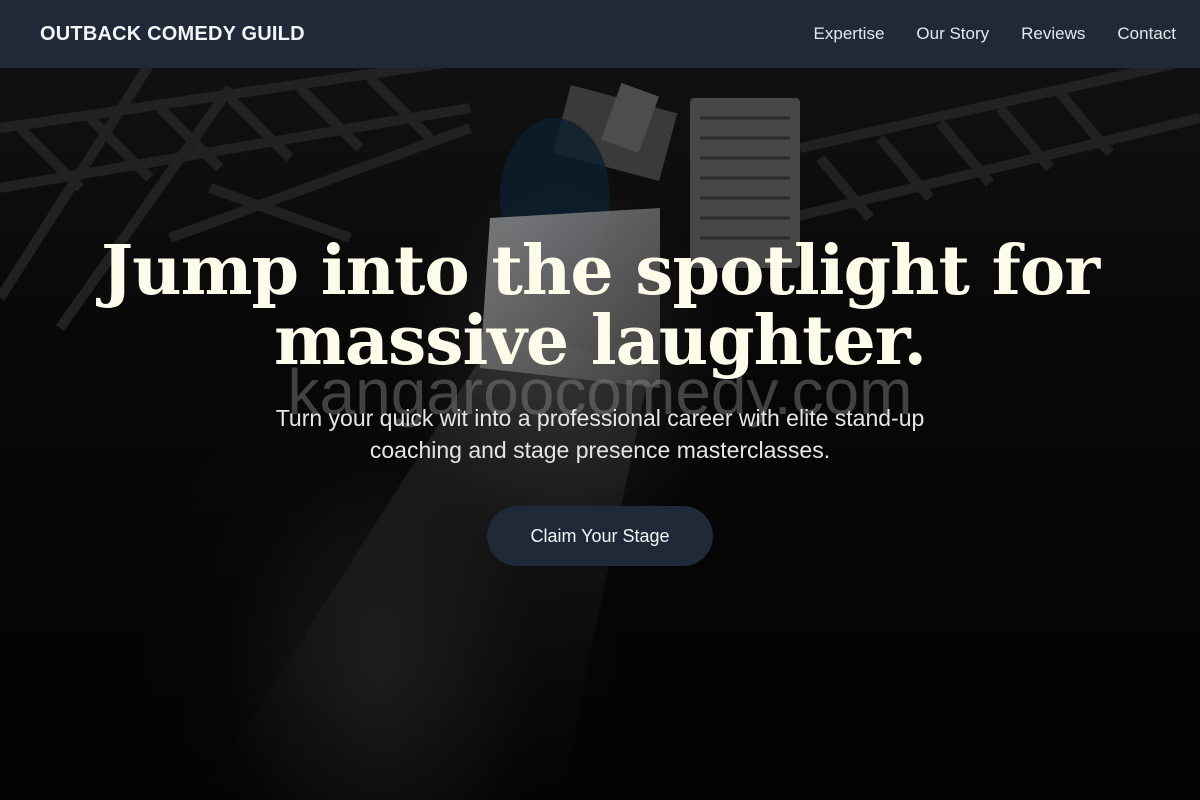 This screenshot has width=1200, height=800. I want to click on nav-item-expertise: Expertise, so click(849, 34).